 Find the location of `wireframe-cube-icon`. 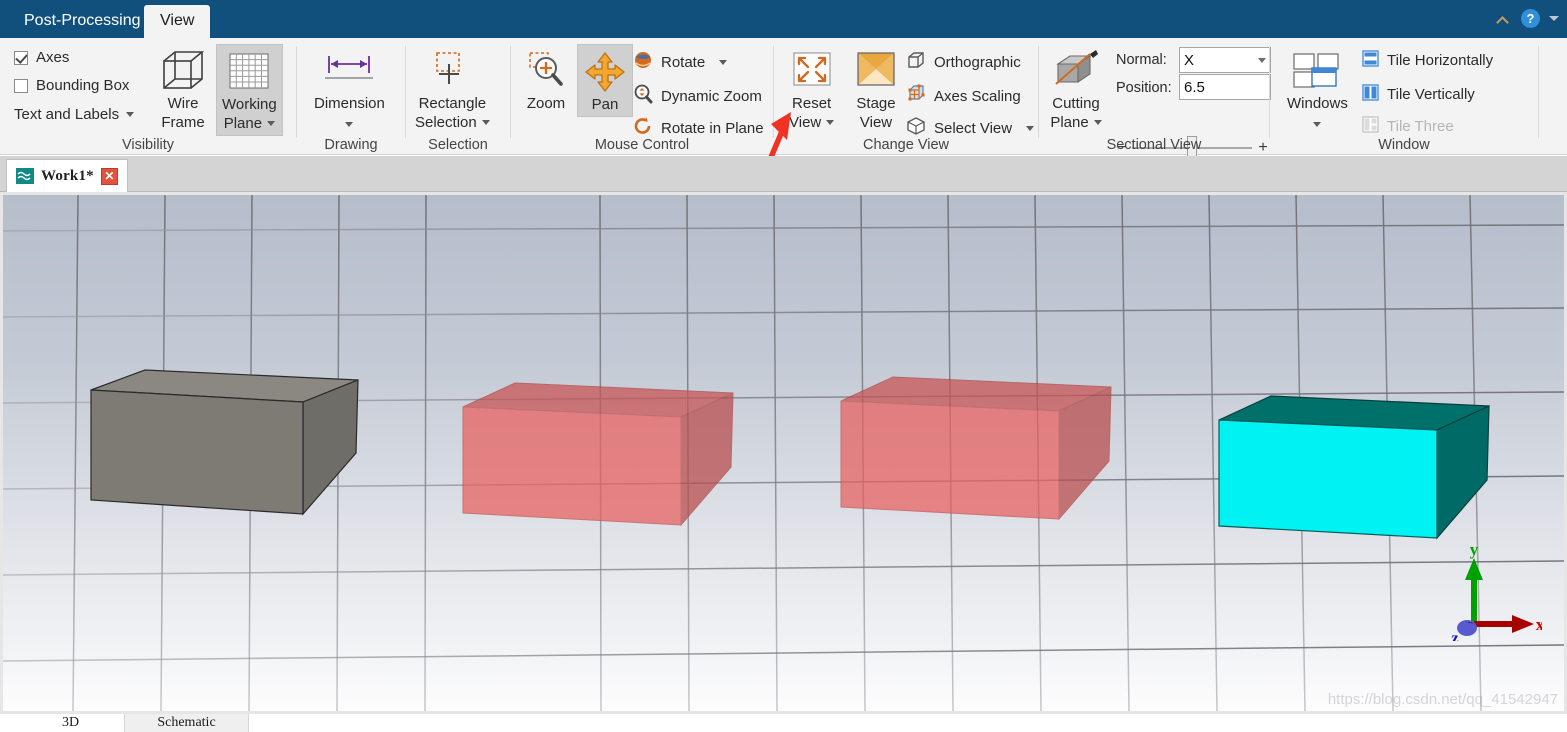

wireframe-cube-icon is located at coordinates (183, 71).